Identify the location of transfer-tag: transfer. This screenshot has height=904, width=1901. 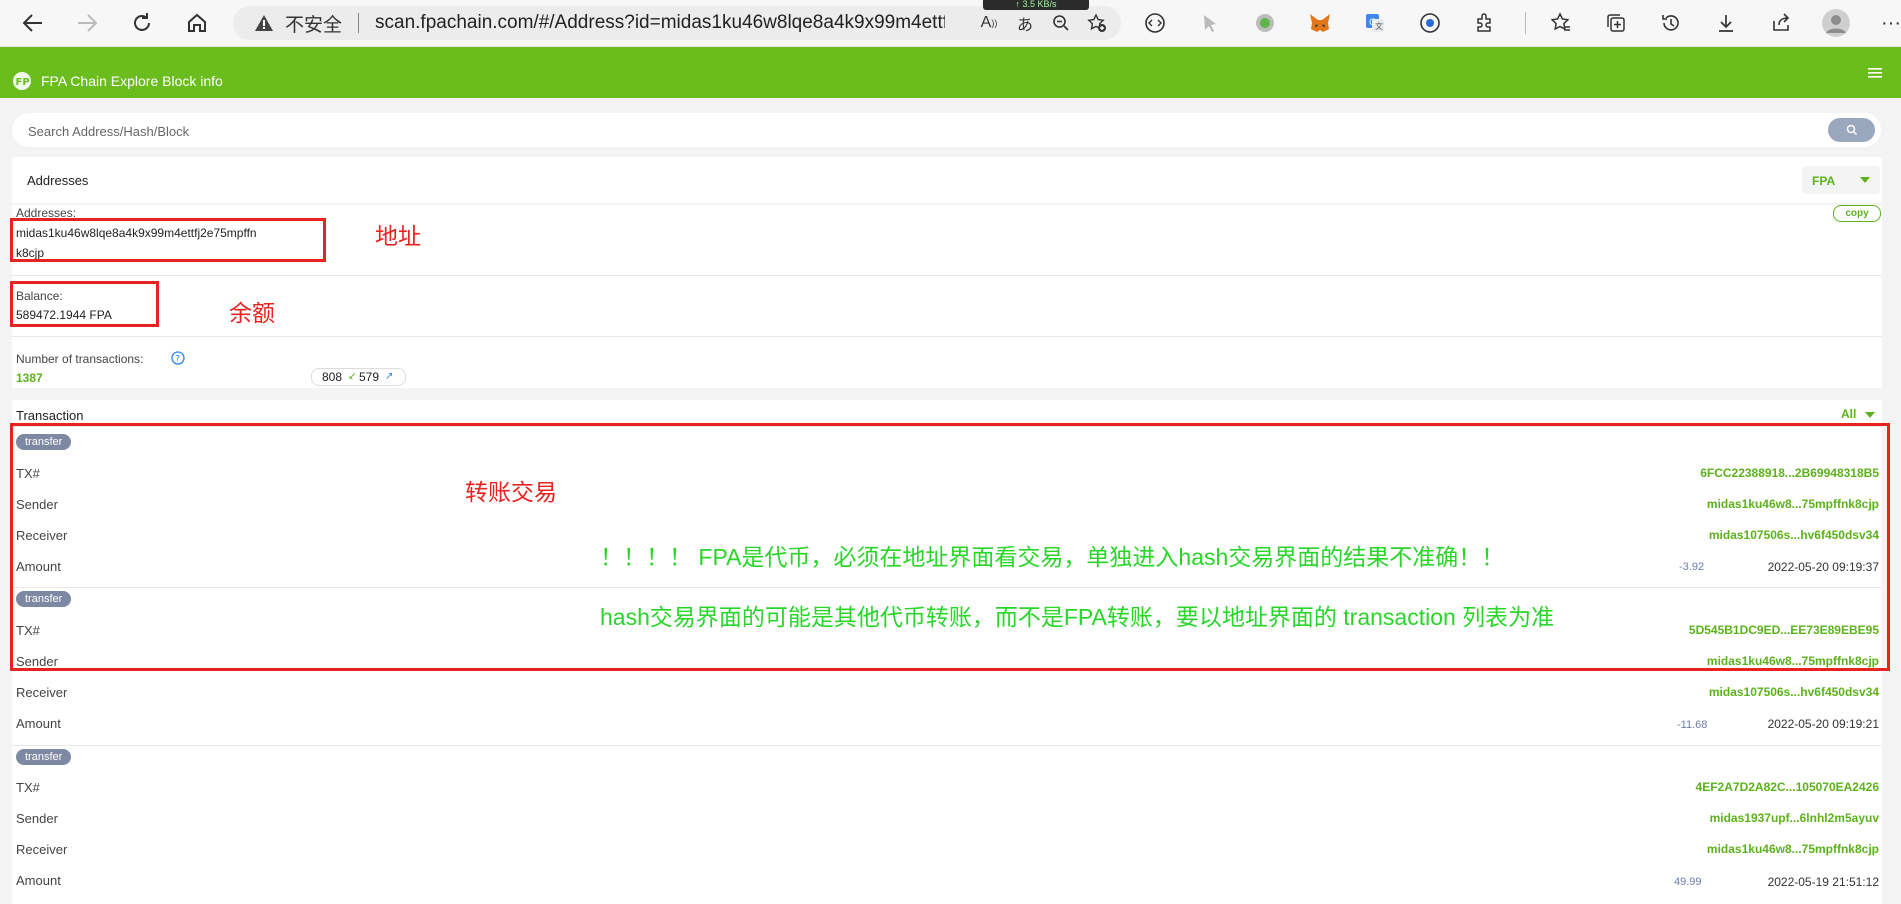
(44, 757).